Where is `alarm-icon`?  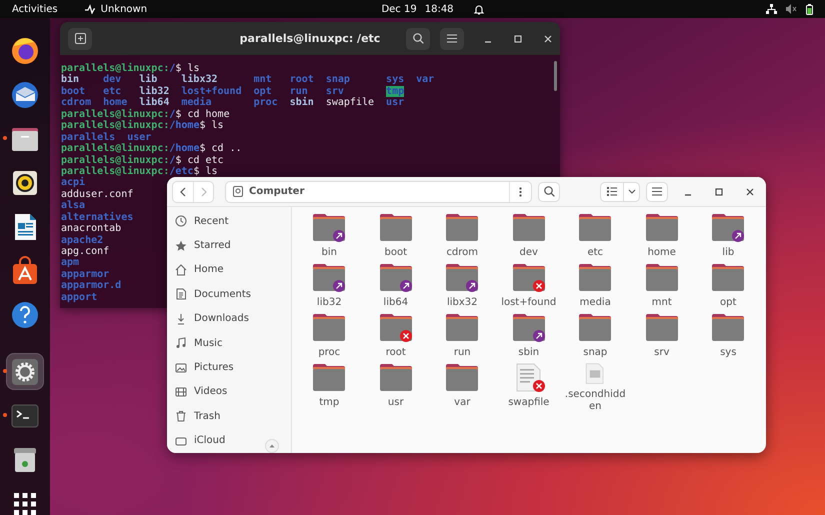
alarm-icon is located at coordinates (479, 9).